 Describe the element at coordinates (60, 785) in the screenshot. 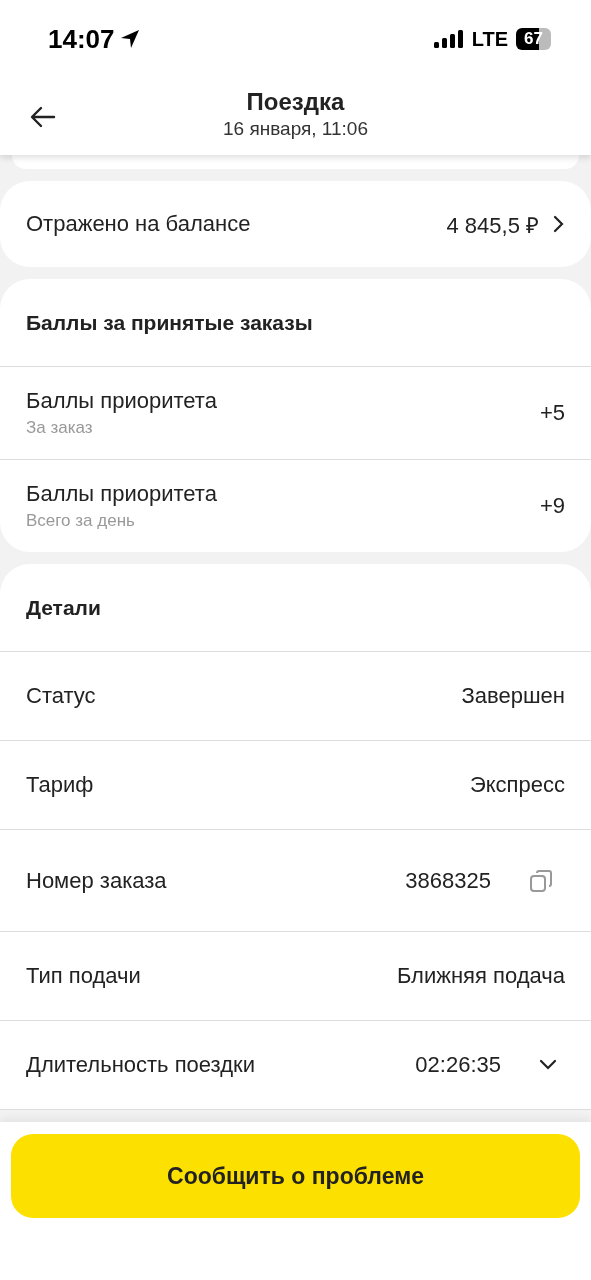

I see `detail-label: Тариф` at that location.